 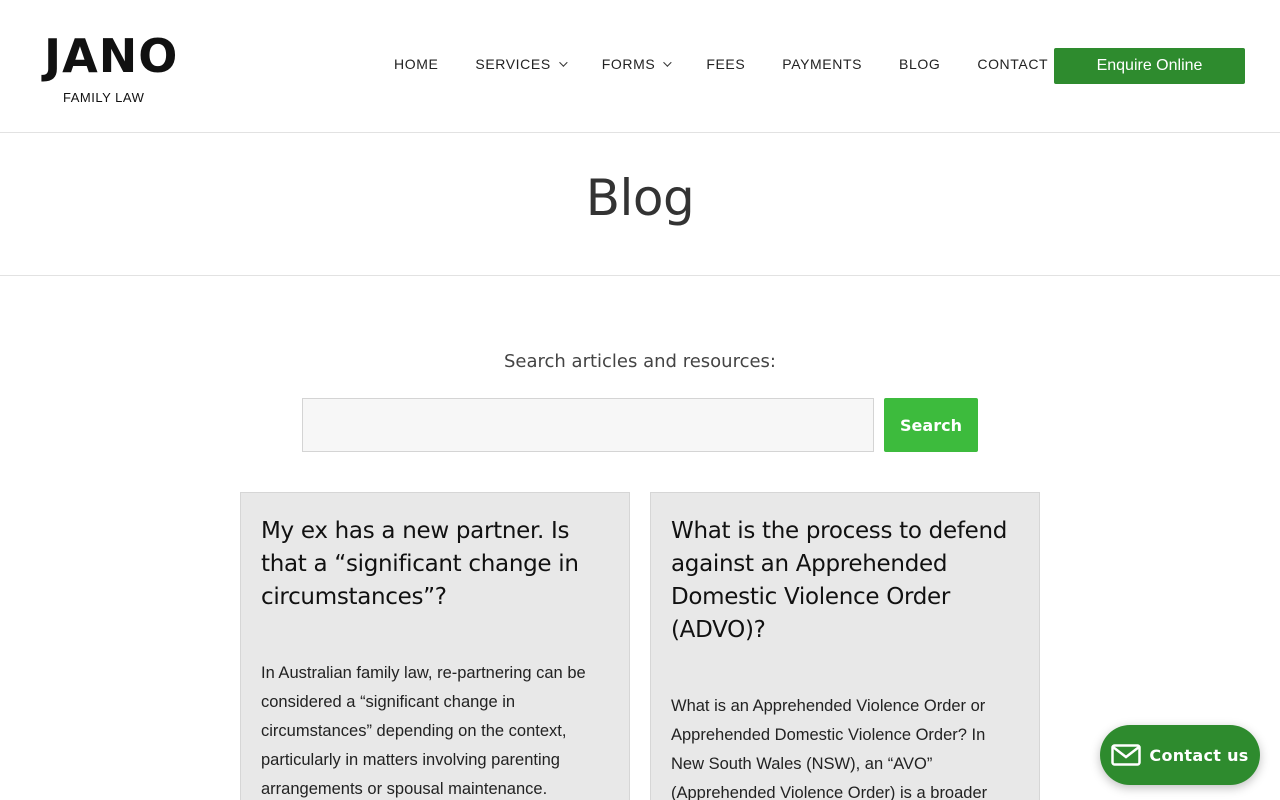 I want to click on search-input, so click(x=588, y=425).